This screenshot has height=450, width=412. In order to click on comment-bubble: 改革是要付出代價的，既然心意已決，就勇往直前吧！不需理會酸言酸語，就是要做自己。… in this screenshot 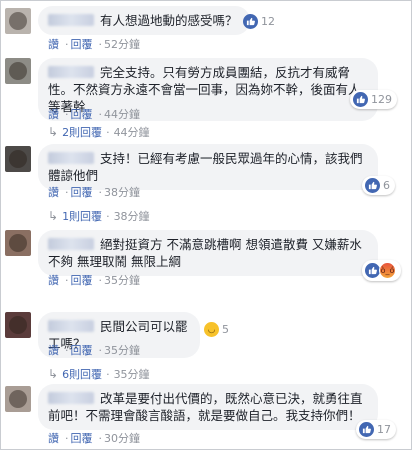, I will do `click(208, 407)`.